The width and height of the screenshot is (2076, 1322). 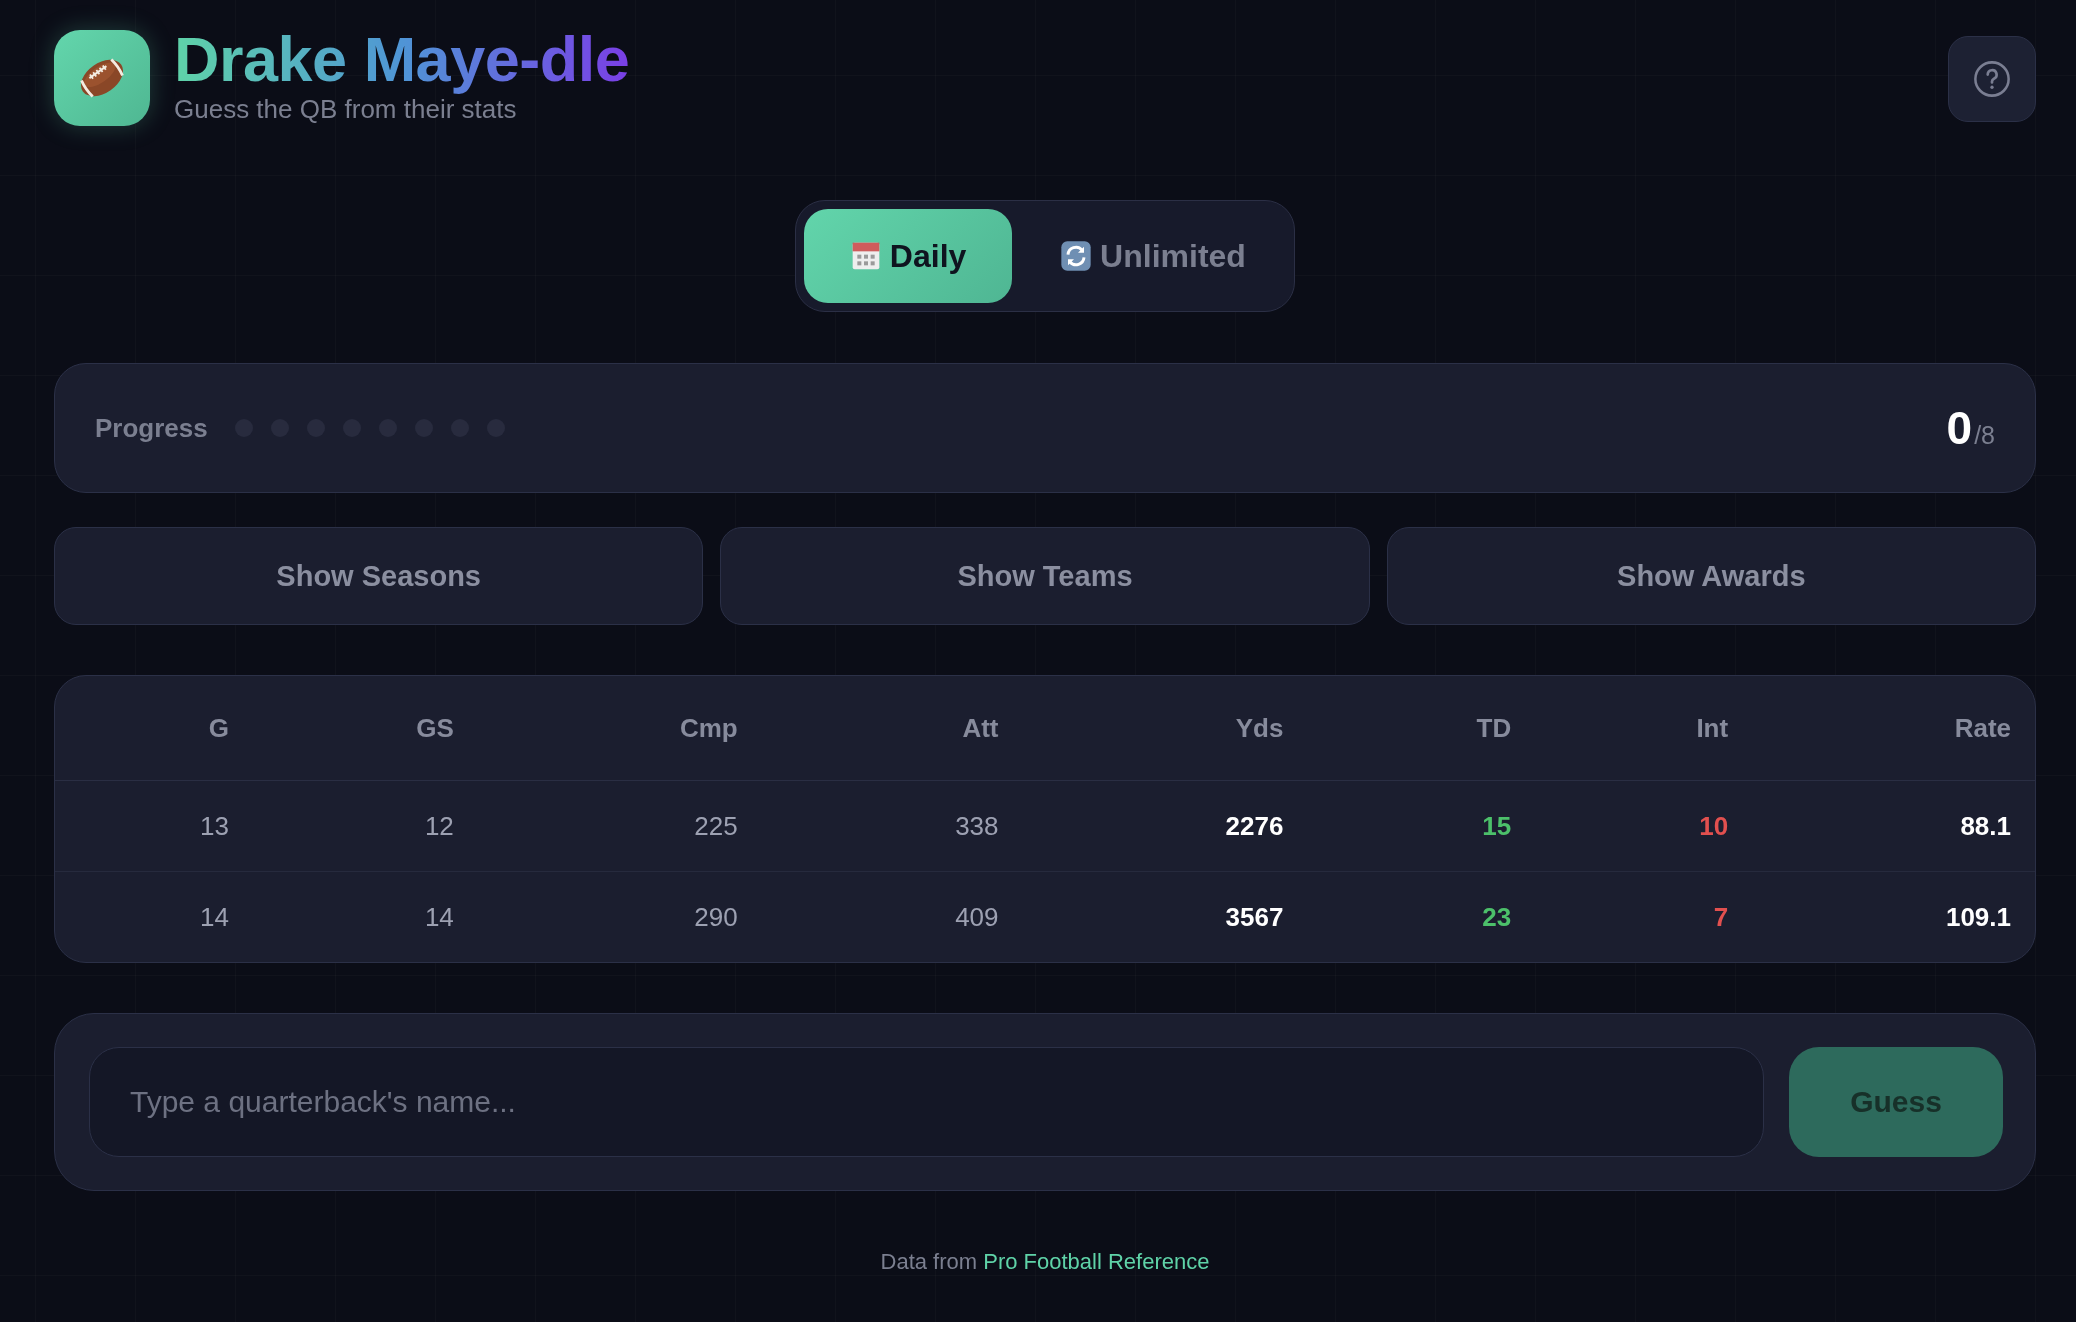 What do you see at coordinates (218, 728) in the screenshot?
I see `column-header: G` at bounding box center [218, 728].